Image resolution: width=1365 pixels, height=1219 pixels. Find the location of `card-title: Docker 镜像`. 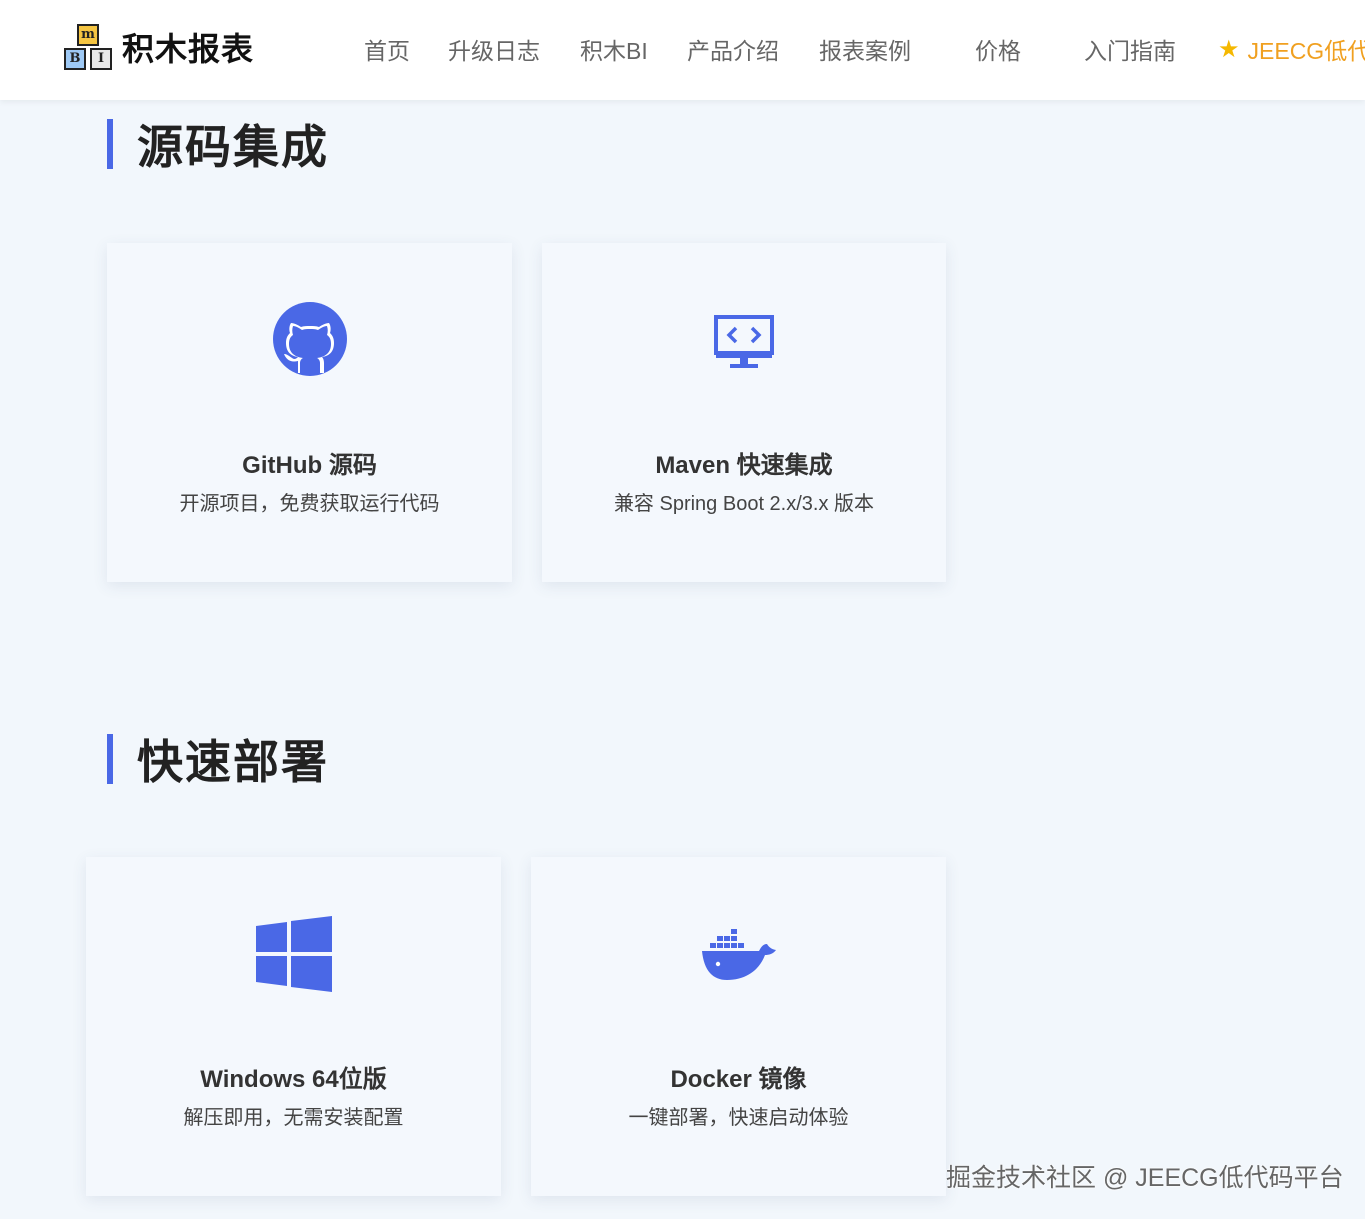

card-title: Docker 镜像 is located at coordinates (738, 1079).